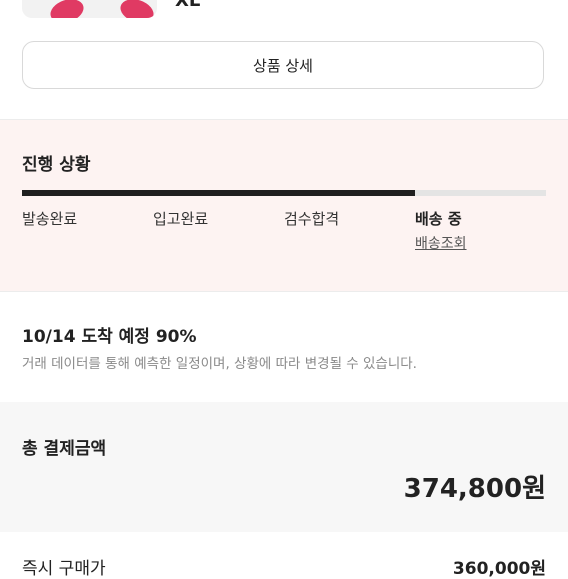 The width and height of the screenshot is (568, 579). What do you see at coordinates (219, 364) in the screenshot?
I see `eta-description: 거래 데이터를 통해 예측한 일정이며, 상황에 따라 변경될 수 있습니다.` at bounding box center [219, 364].